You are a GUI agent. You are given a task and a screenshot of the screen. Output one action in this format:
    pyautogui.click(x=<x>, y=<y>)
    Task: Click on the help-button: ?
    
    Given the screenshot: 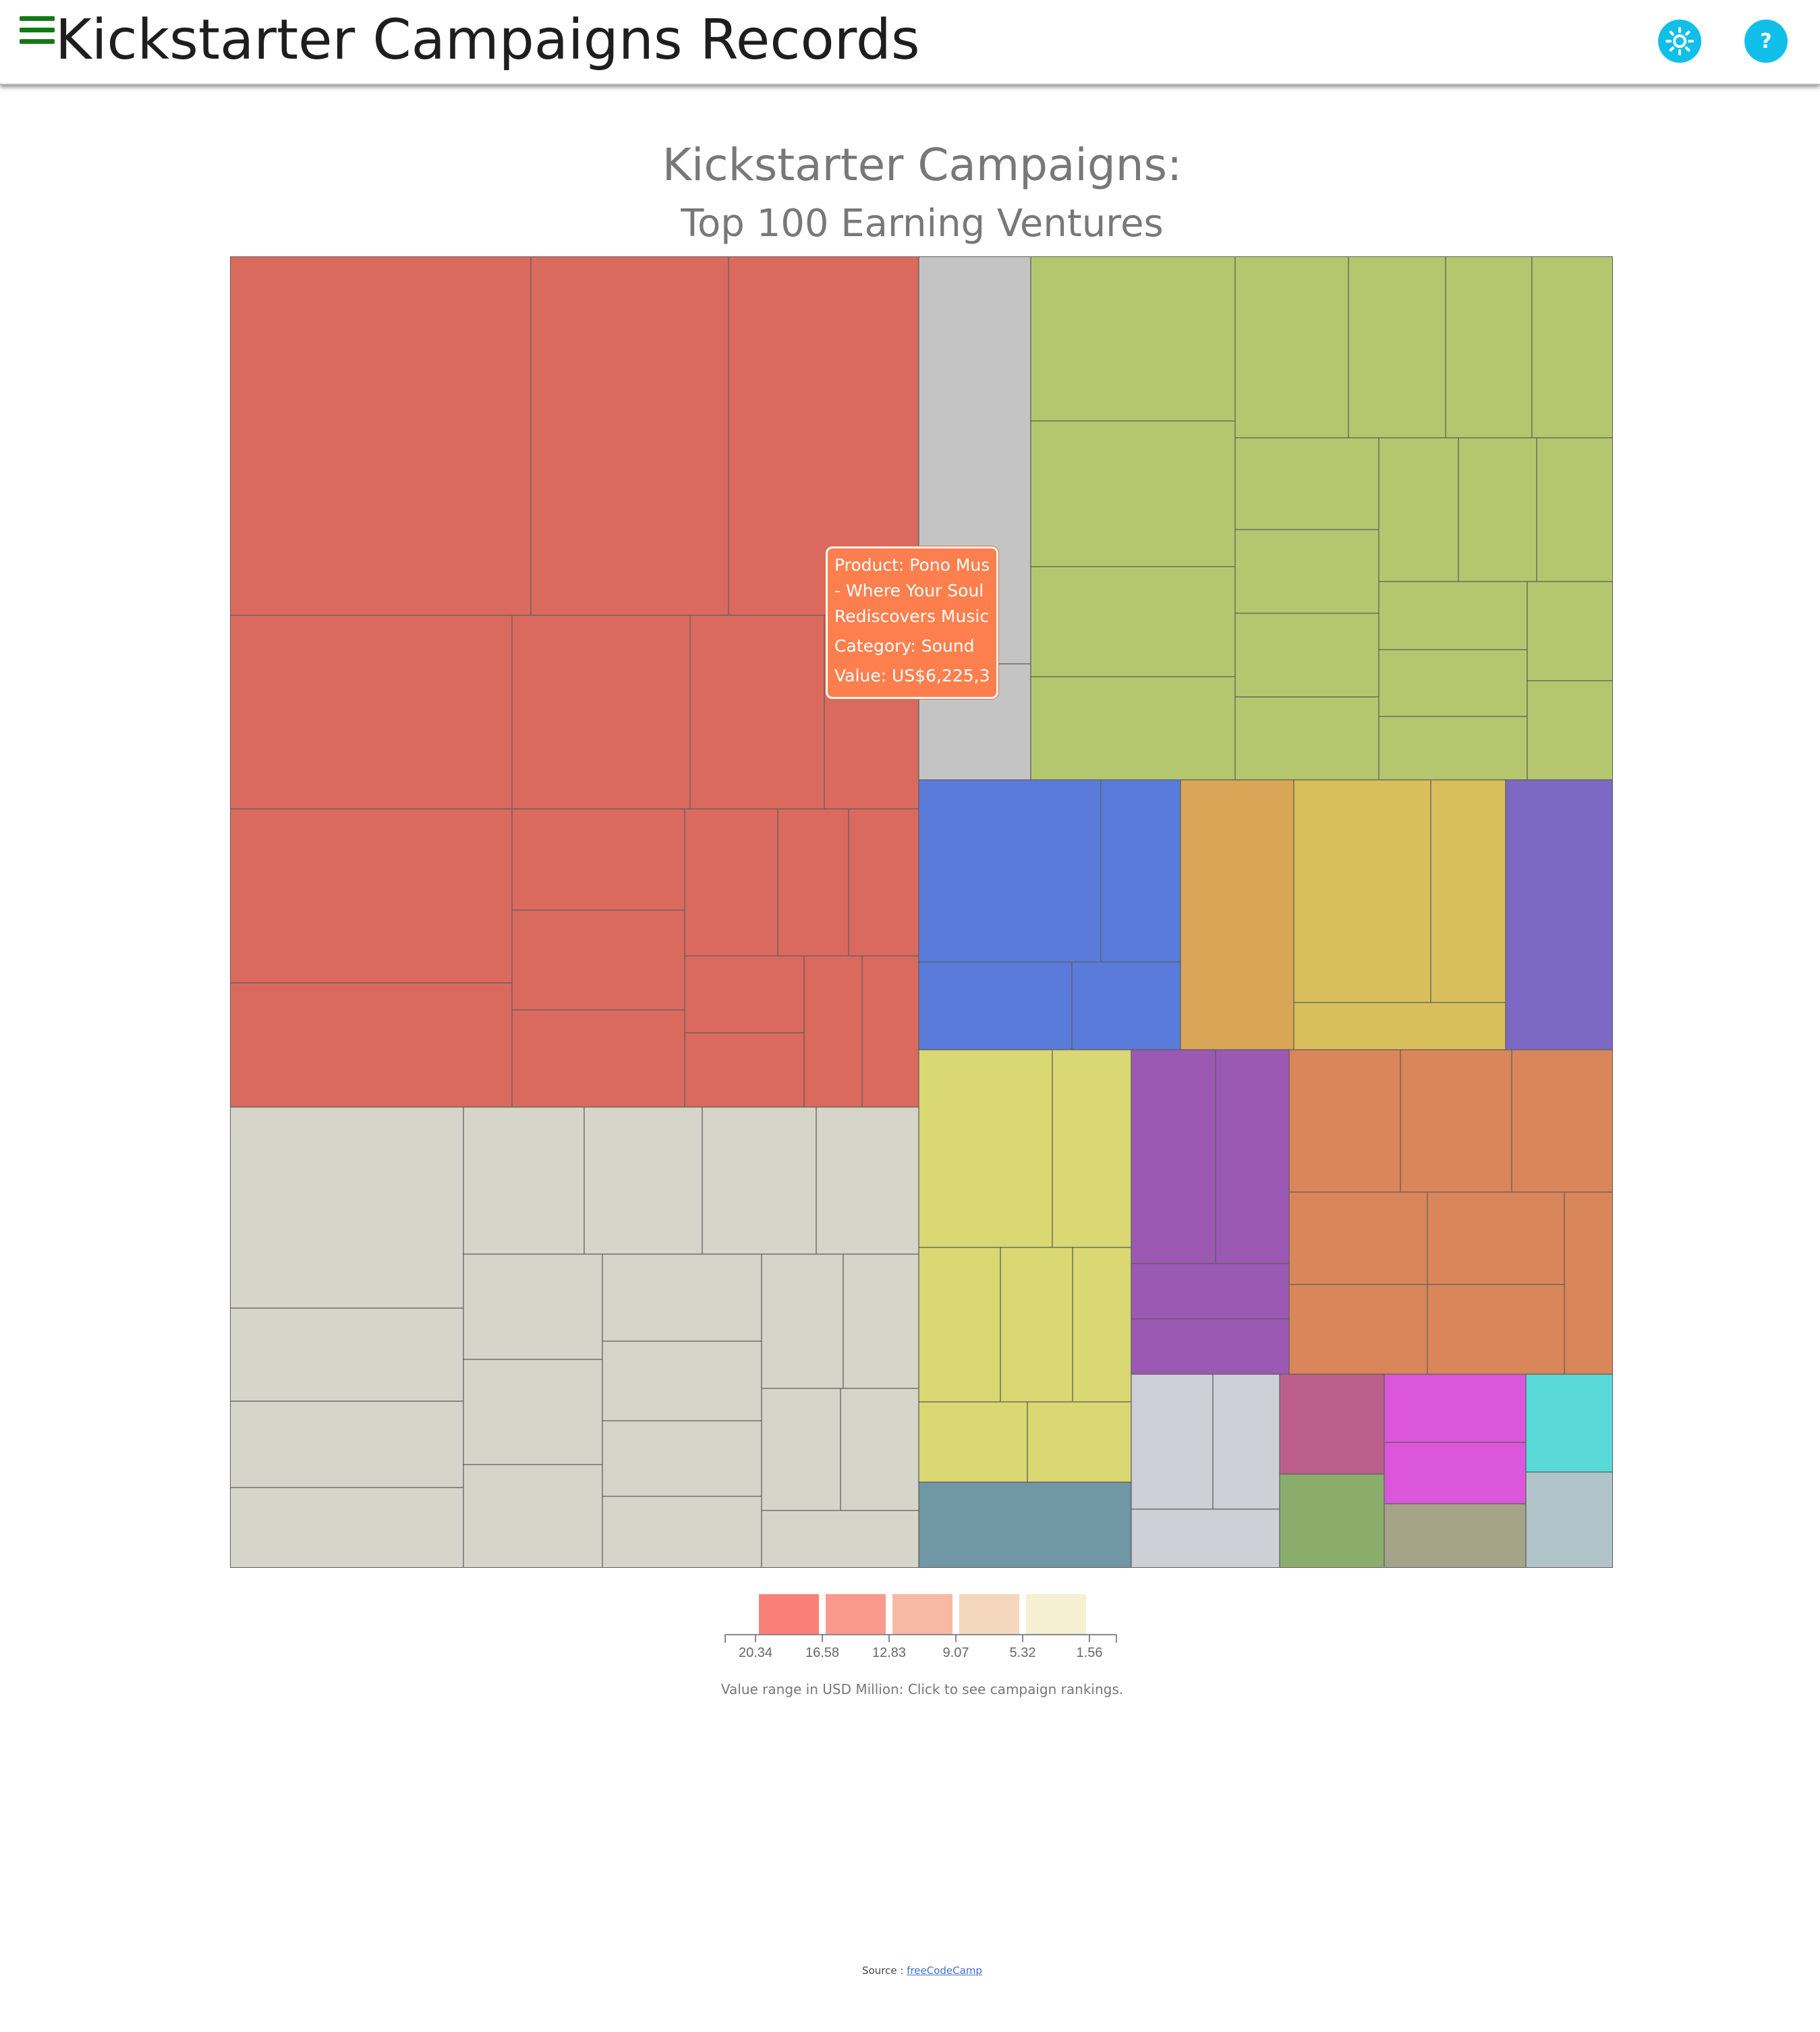 What is the action you would take?
    pyautogui.click(x=1766, y=41)
    